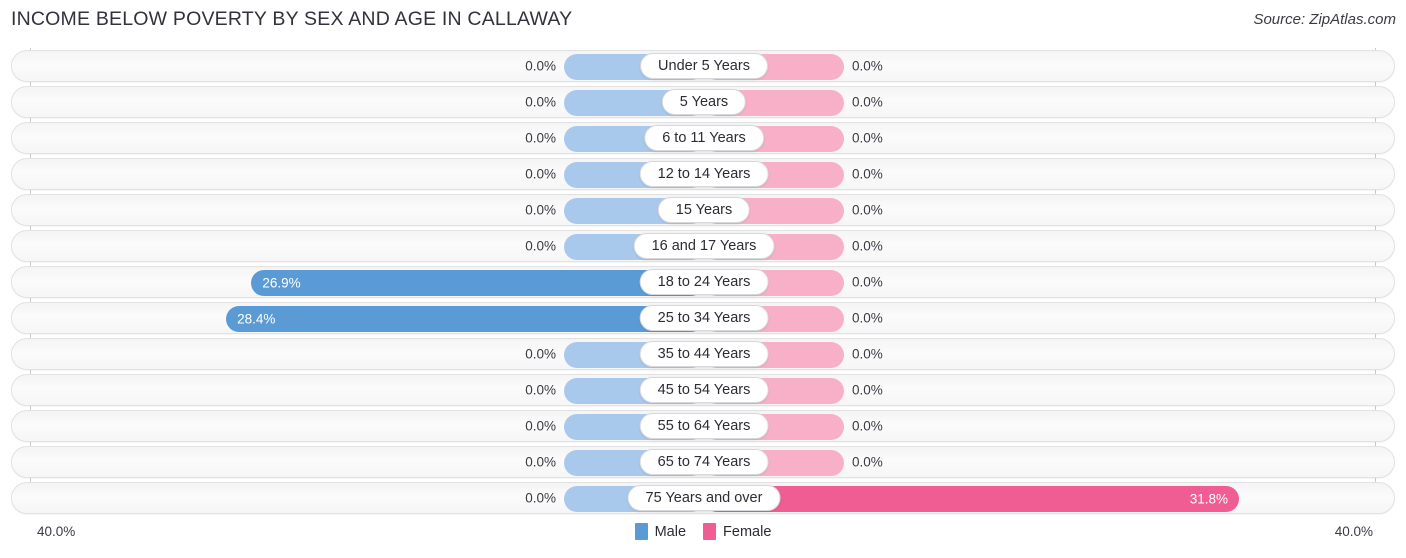 This screenshot has height=558, width=1406. I want to click on bar-value-male: 28.4%, so click(256, 319).